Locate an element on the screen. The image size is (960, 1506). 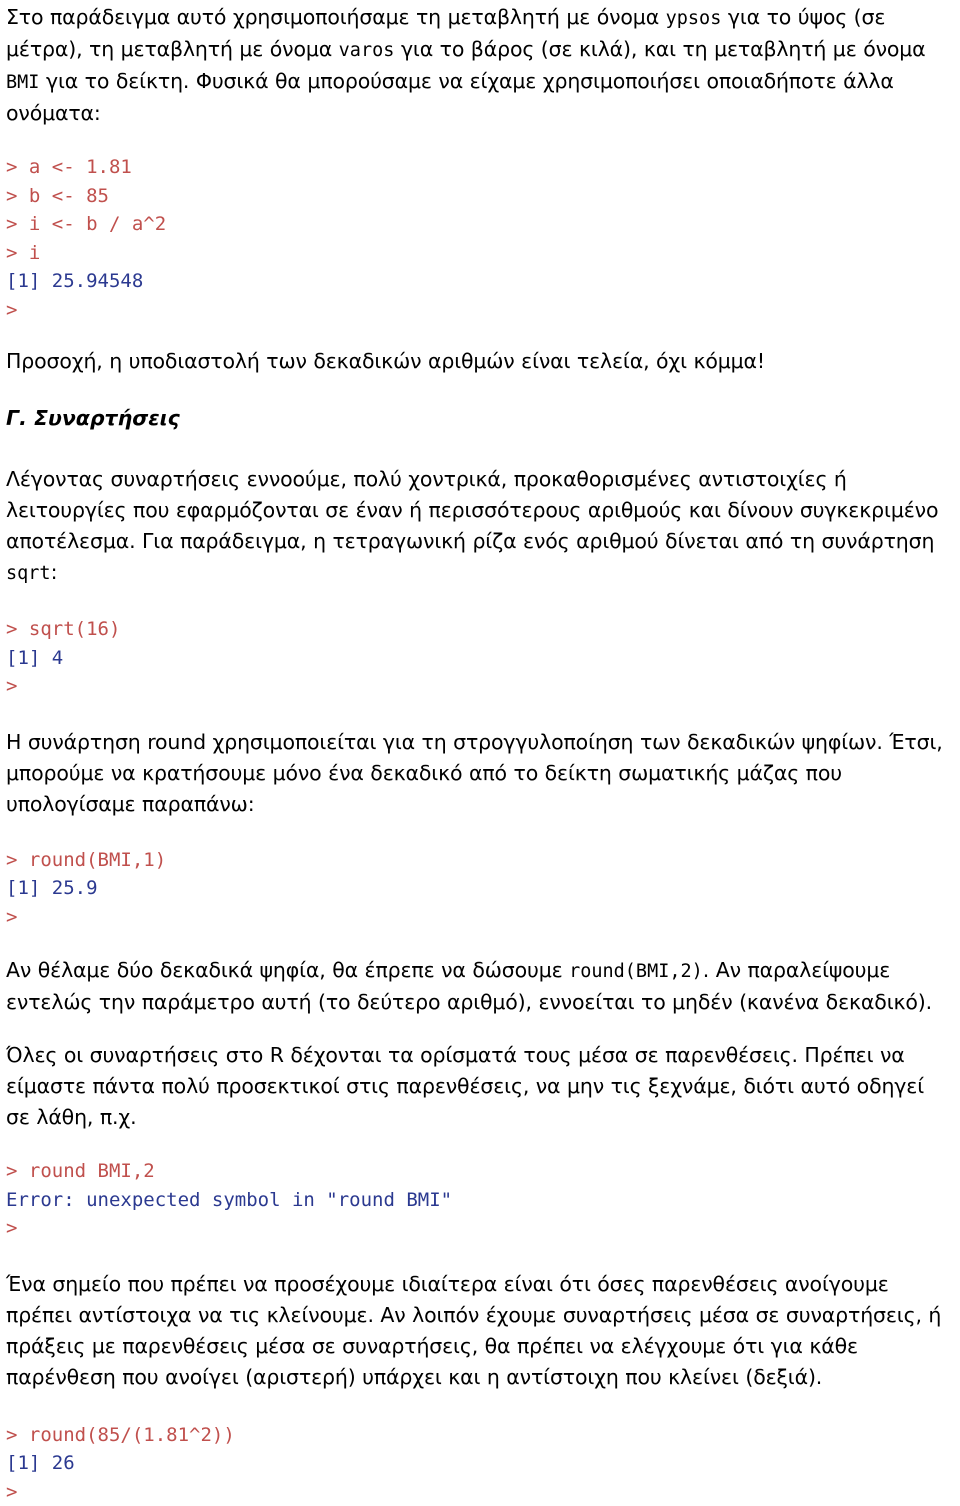
console-line-output: [1] 4 is located at coordinates (480, 658).